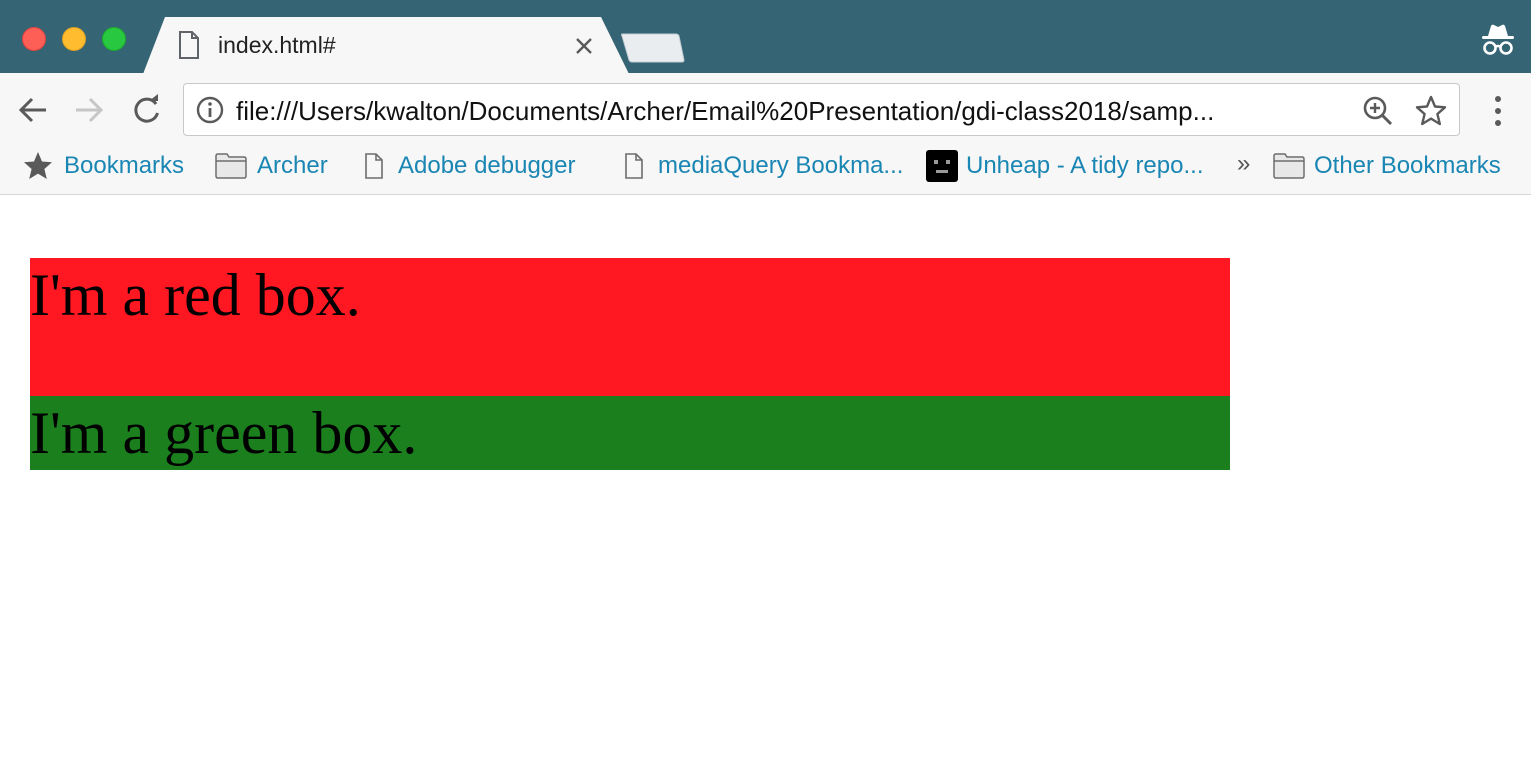 This screenshot has width=1531, height=767. What do you see at coordinates (1498, 39) in the screenshot?
I see `incognito-icon` at bounding box center [1498, 39].